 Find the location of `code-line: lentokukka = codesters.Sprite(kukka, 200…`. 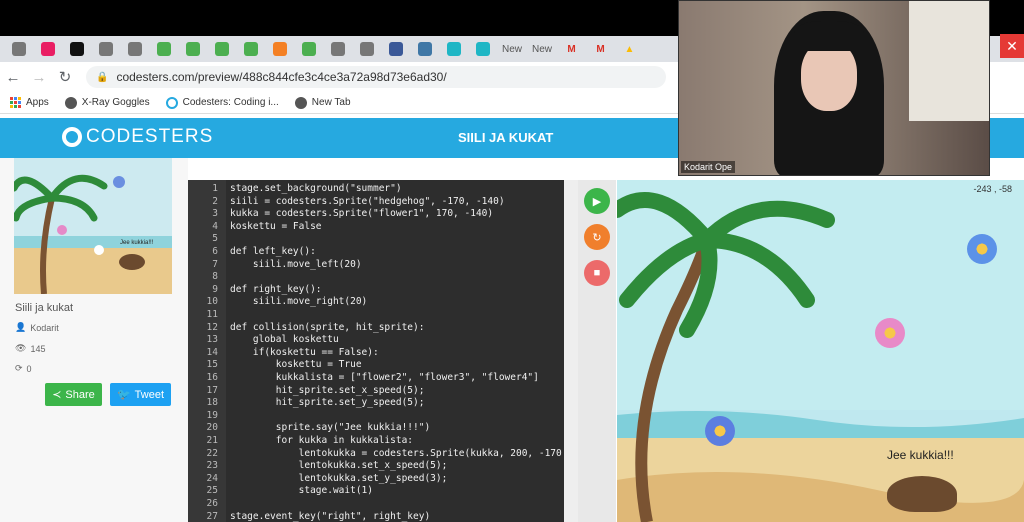

code-line: lentokukka = codesters.Sprite(kukka, 200… is located at coordinates (396, 453).